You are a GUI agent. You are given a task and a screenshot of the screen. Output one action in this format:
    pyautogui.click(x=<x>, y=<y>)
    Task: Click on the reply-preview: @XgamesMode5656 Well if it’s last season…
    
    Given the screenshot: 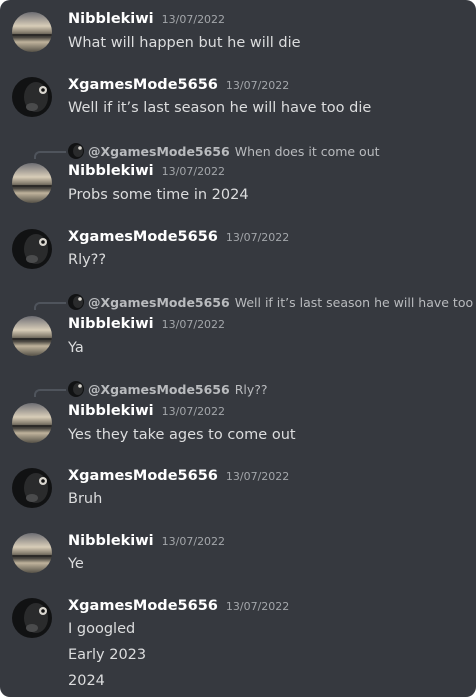 What is the action you would take?
    pyautogui.click(x=255, y=302)
    